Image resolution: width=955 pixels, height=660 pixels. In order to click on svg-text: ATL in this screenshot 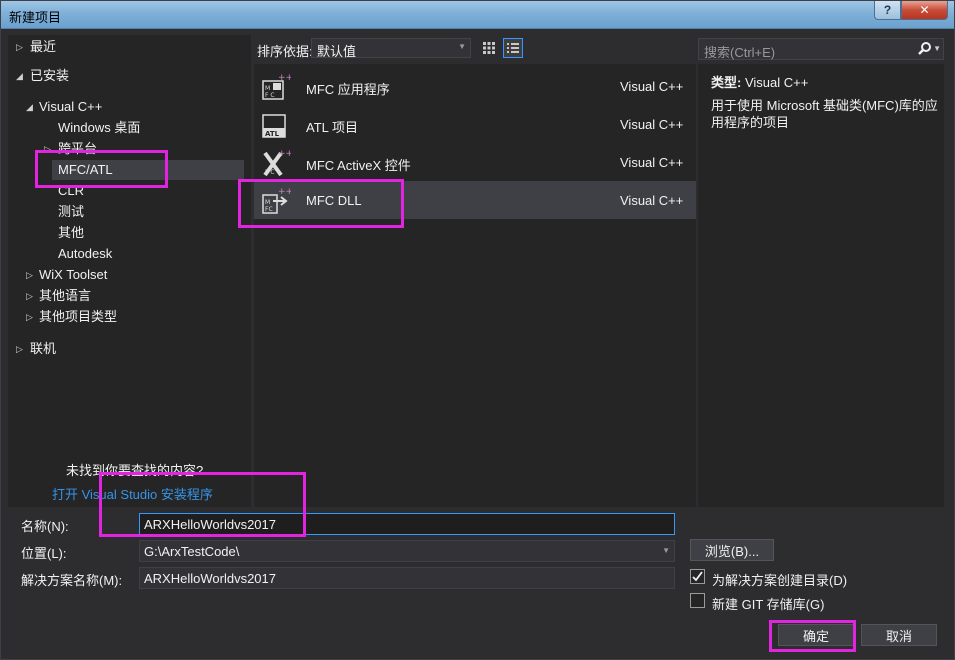, I will do `click(272, 134)`.